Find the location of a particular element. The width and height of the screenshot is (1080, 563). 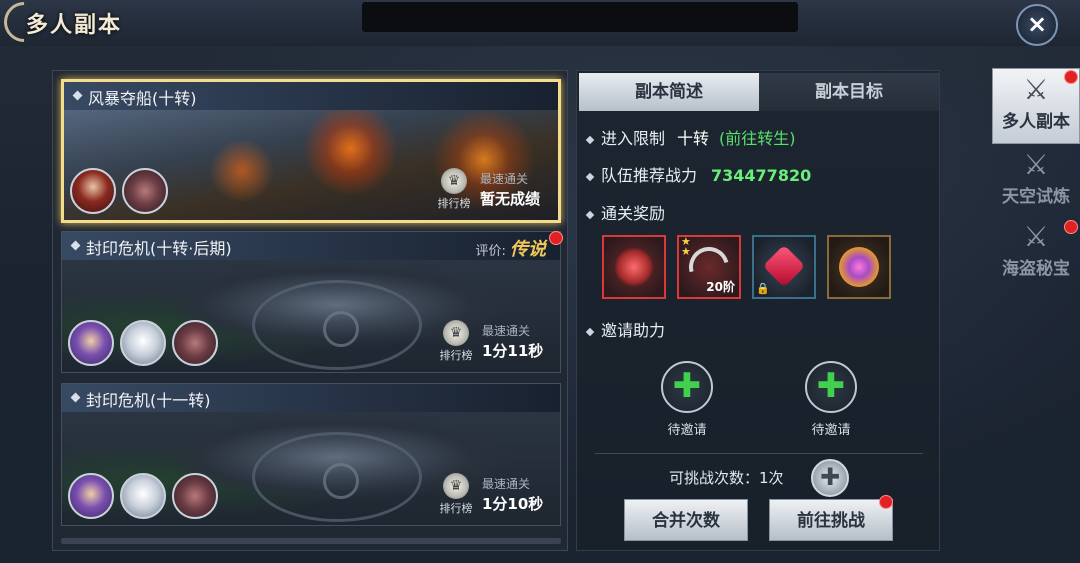

dungeon-header: 风暴夺船(十转) is located at coordinates (311, 96).